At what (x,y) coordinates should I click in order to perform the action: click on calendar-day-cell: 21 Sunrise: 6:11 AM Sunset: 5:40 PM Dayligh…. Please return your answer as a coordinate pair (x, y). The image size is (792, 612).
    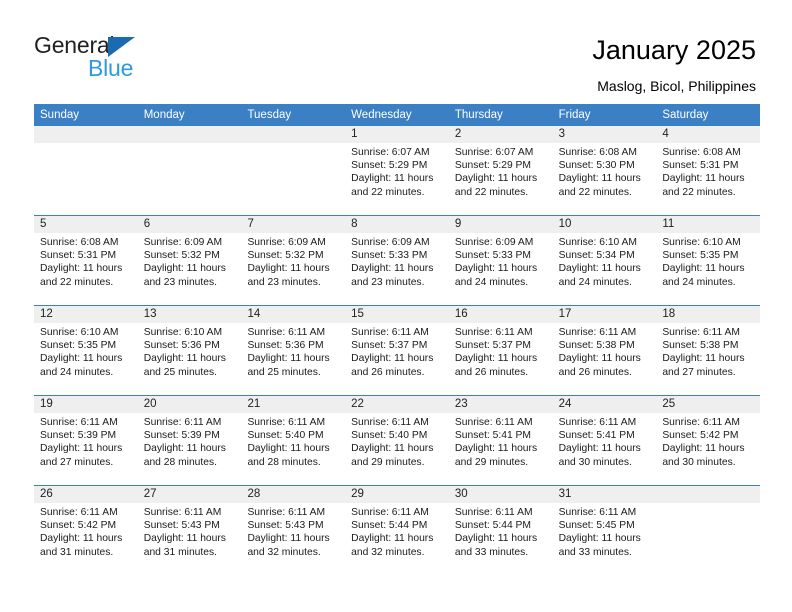
    Looking at the image, I should click on (293, 440).